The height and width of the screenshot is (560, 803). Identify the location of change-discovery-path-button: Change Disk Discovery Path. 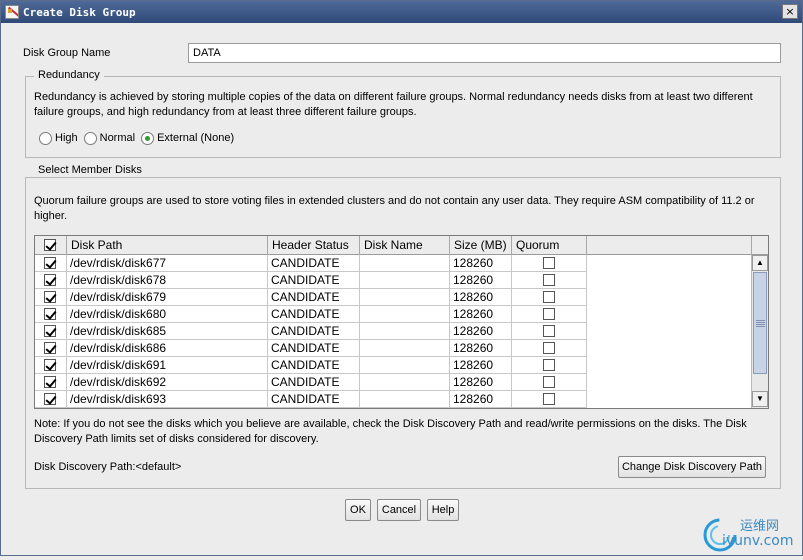
(692, 467).